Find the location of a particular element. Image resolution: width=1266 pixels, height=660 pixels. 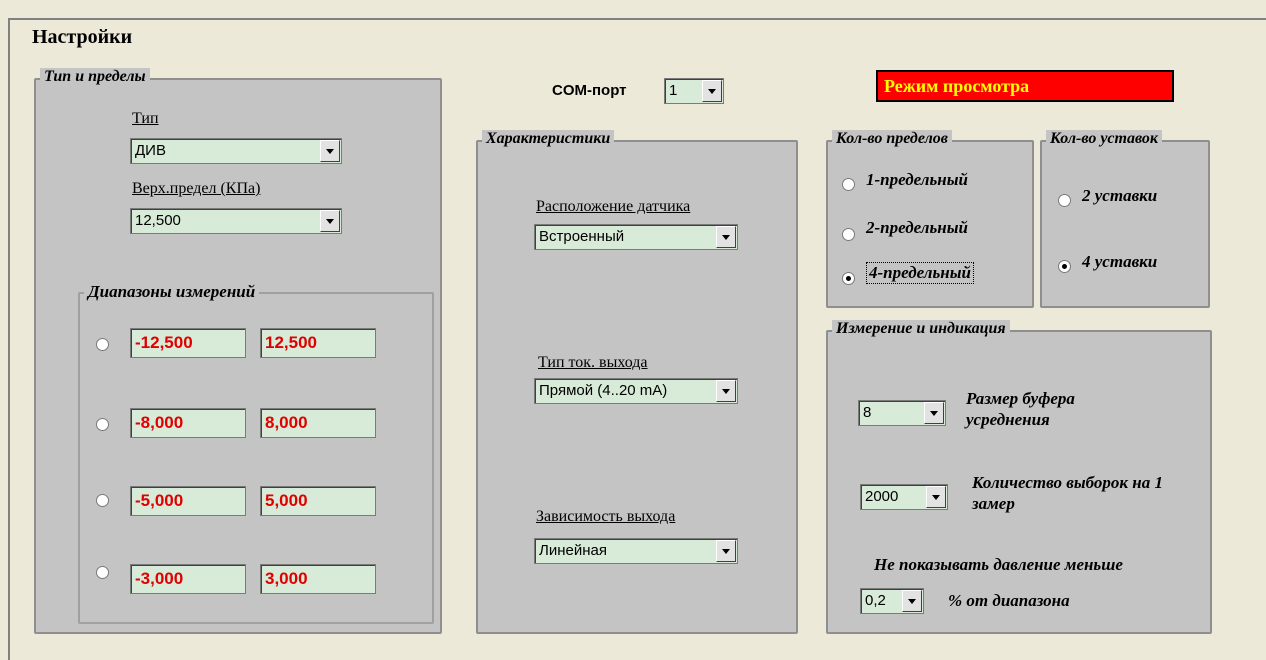

output-type-label: Тип ток. выхода is located at coordinates (593, 362).